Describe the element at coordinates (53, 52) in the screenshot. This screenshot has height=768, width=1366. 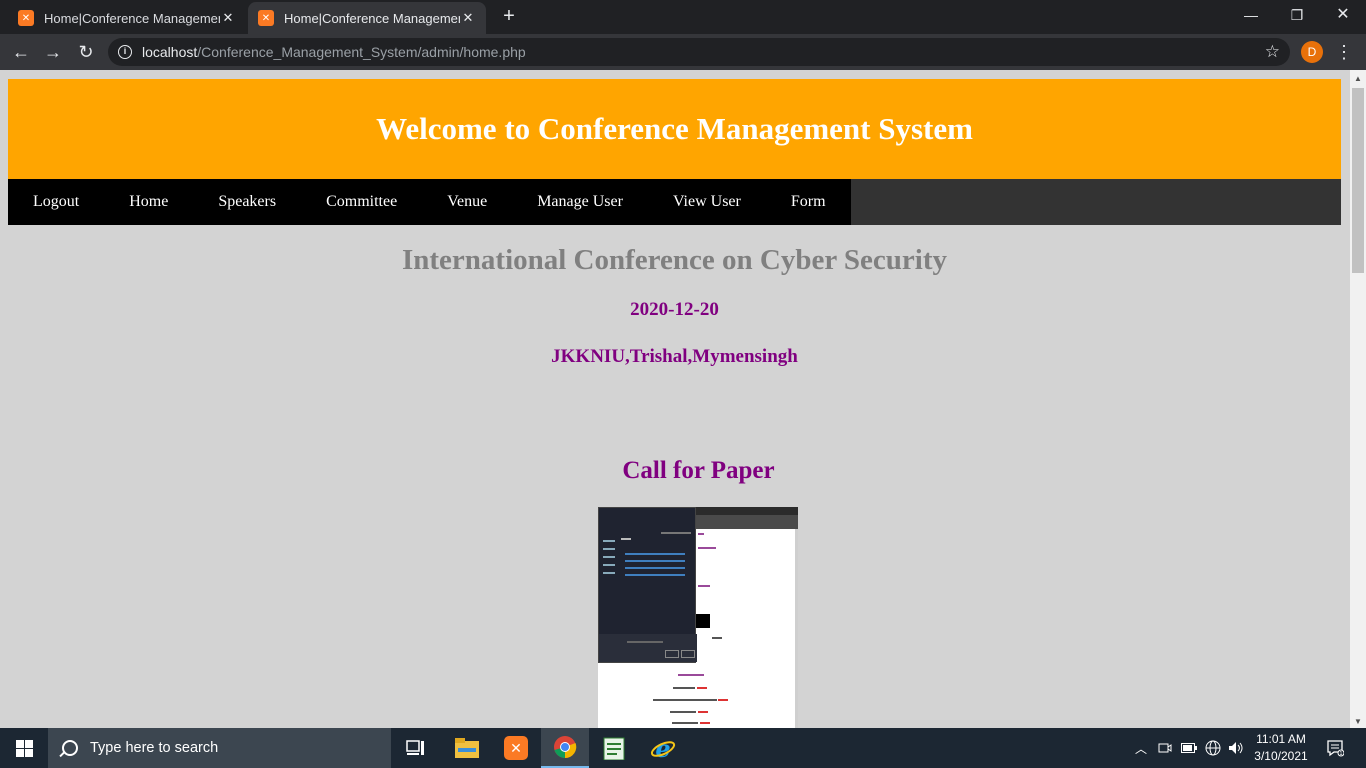
I see `forward-button: →` at that location.